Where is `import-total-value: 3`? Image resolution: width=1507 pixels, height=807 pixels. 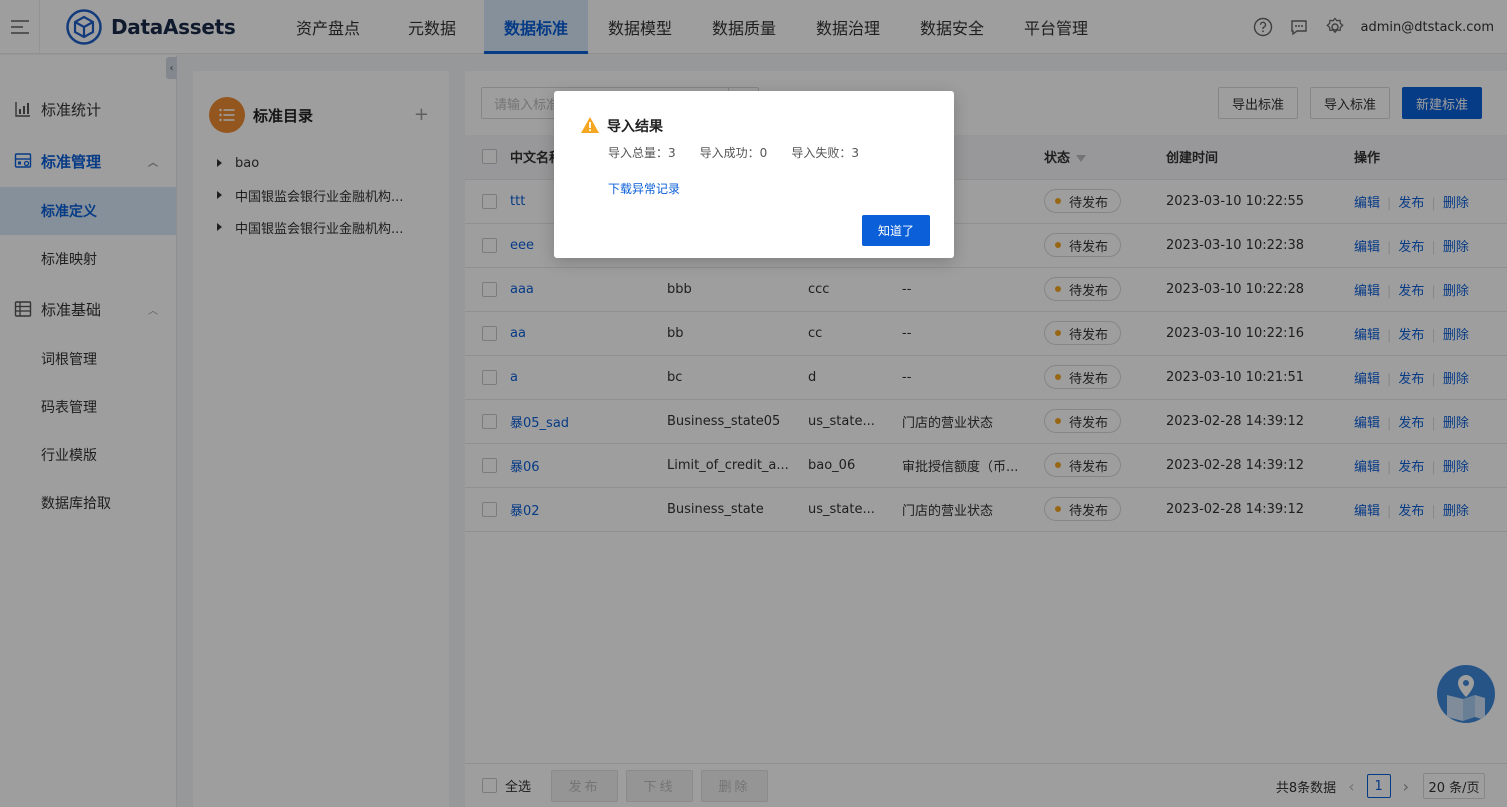
import-total-value: 3 is located at coordinates (672, 153).